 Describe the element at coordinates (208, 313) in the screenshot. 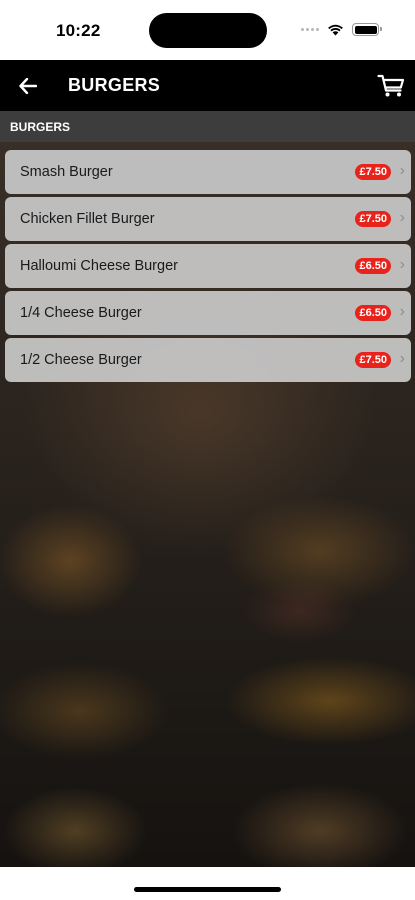

I see `menu-item: 1/4 Cheese Burger £6.50 ›` at that location.